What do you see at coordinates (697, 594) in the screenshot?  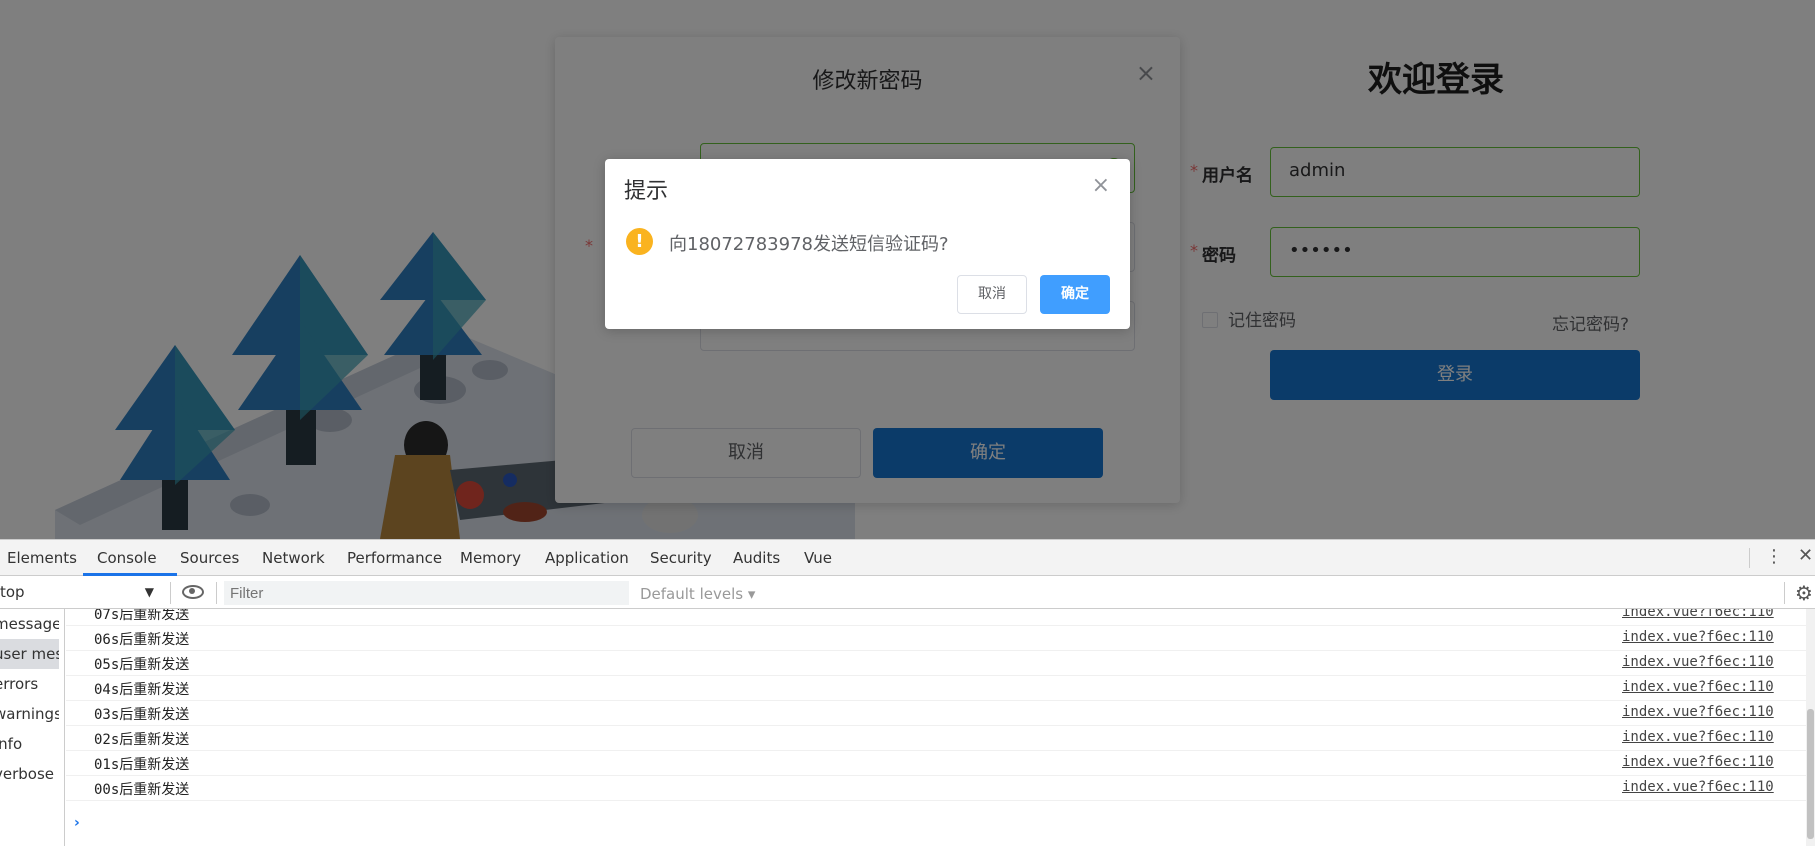 I see `log-levels-dropdown: Default levels ▾` at bounding box center [697, 594].